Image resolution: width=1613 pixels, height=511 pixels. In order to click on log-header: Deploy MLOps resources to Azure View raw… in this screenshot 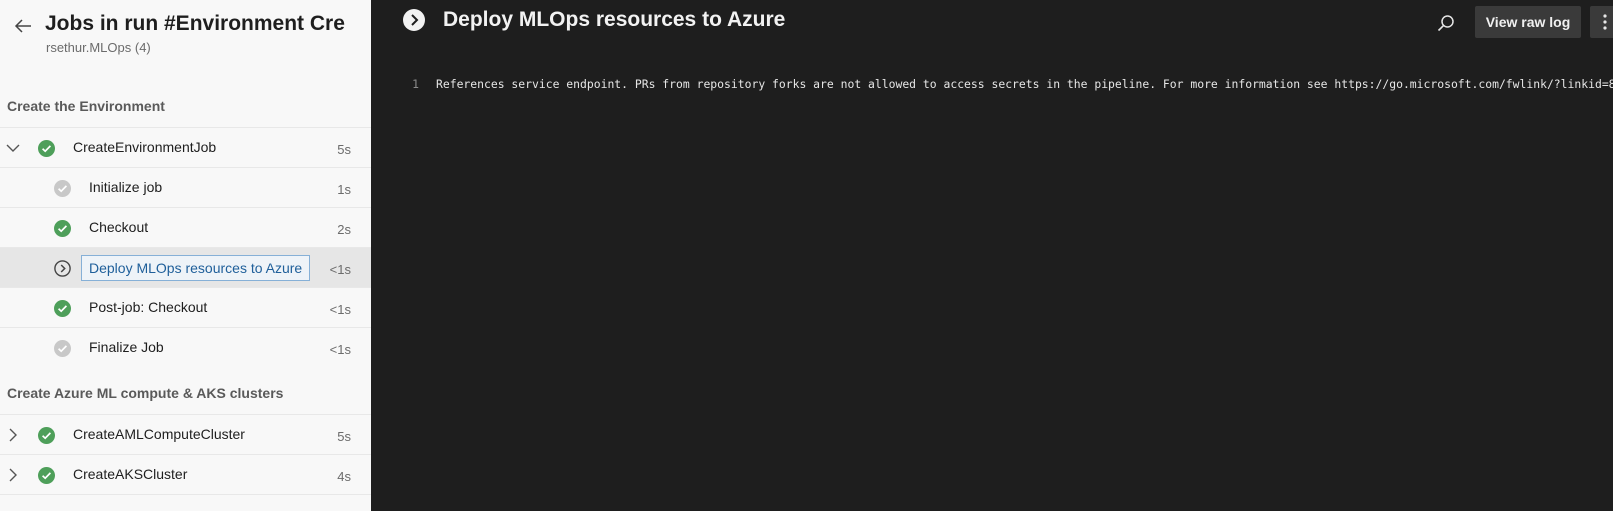, I will do `click(992, 30)`.